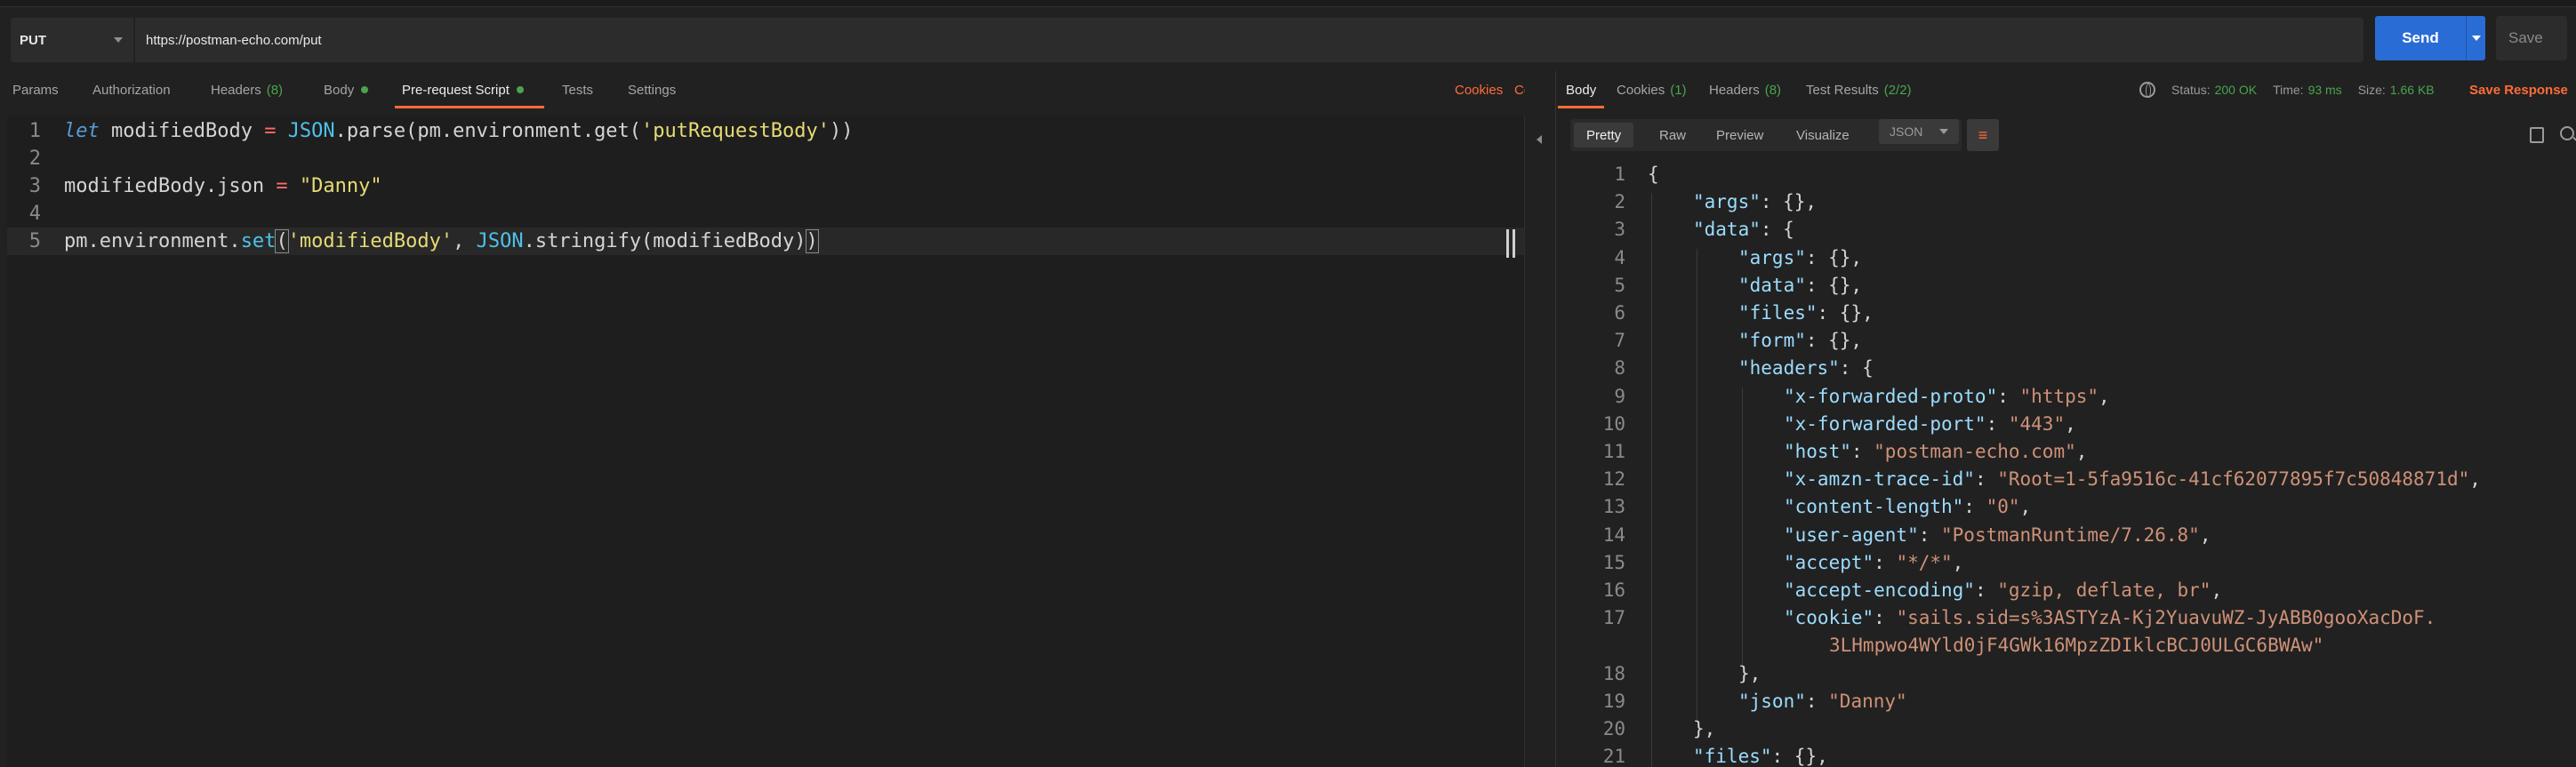 The width and height of the screenshot is (2576, 767). What do you see at coordinates (2420, 38) in the screenshot?
I see `send-button: Send` at bounding box center [2420, 38].